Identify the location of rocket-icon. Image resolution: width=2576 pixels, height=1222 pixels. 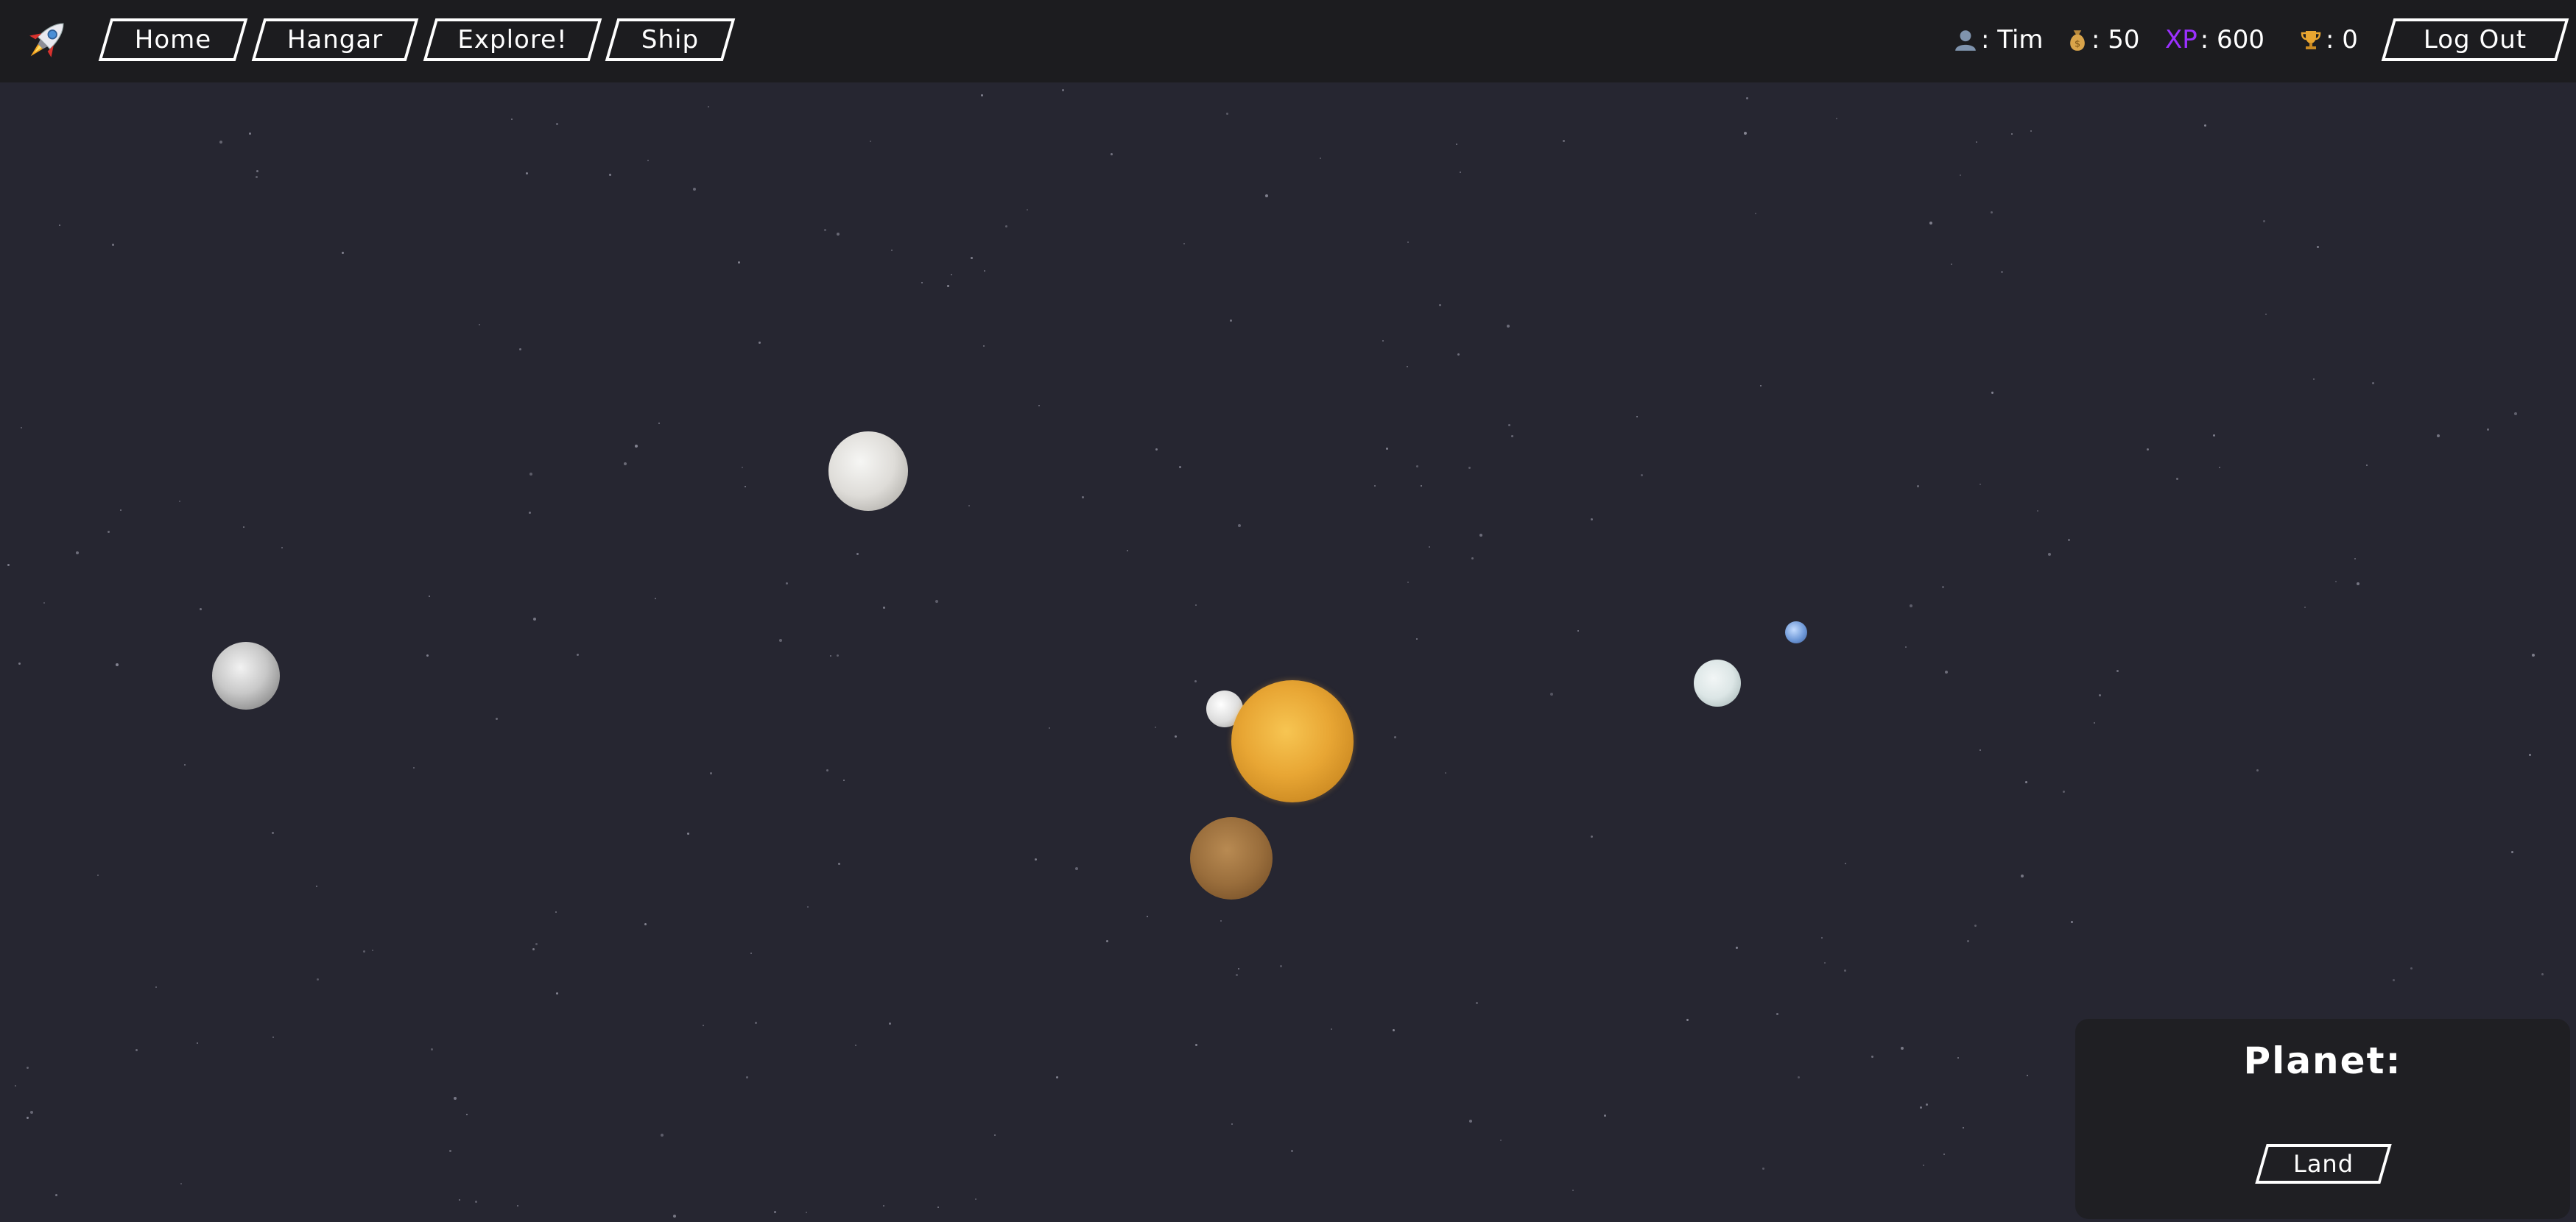
(46, 40).